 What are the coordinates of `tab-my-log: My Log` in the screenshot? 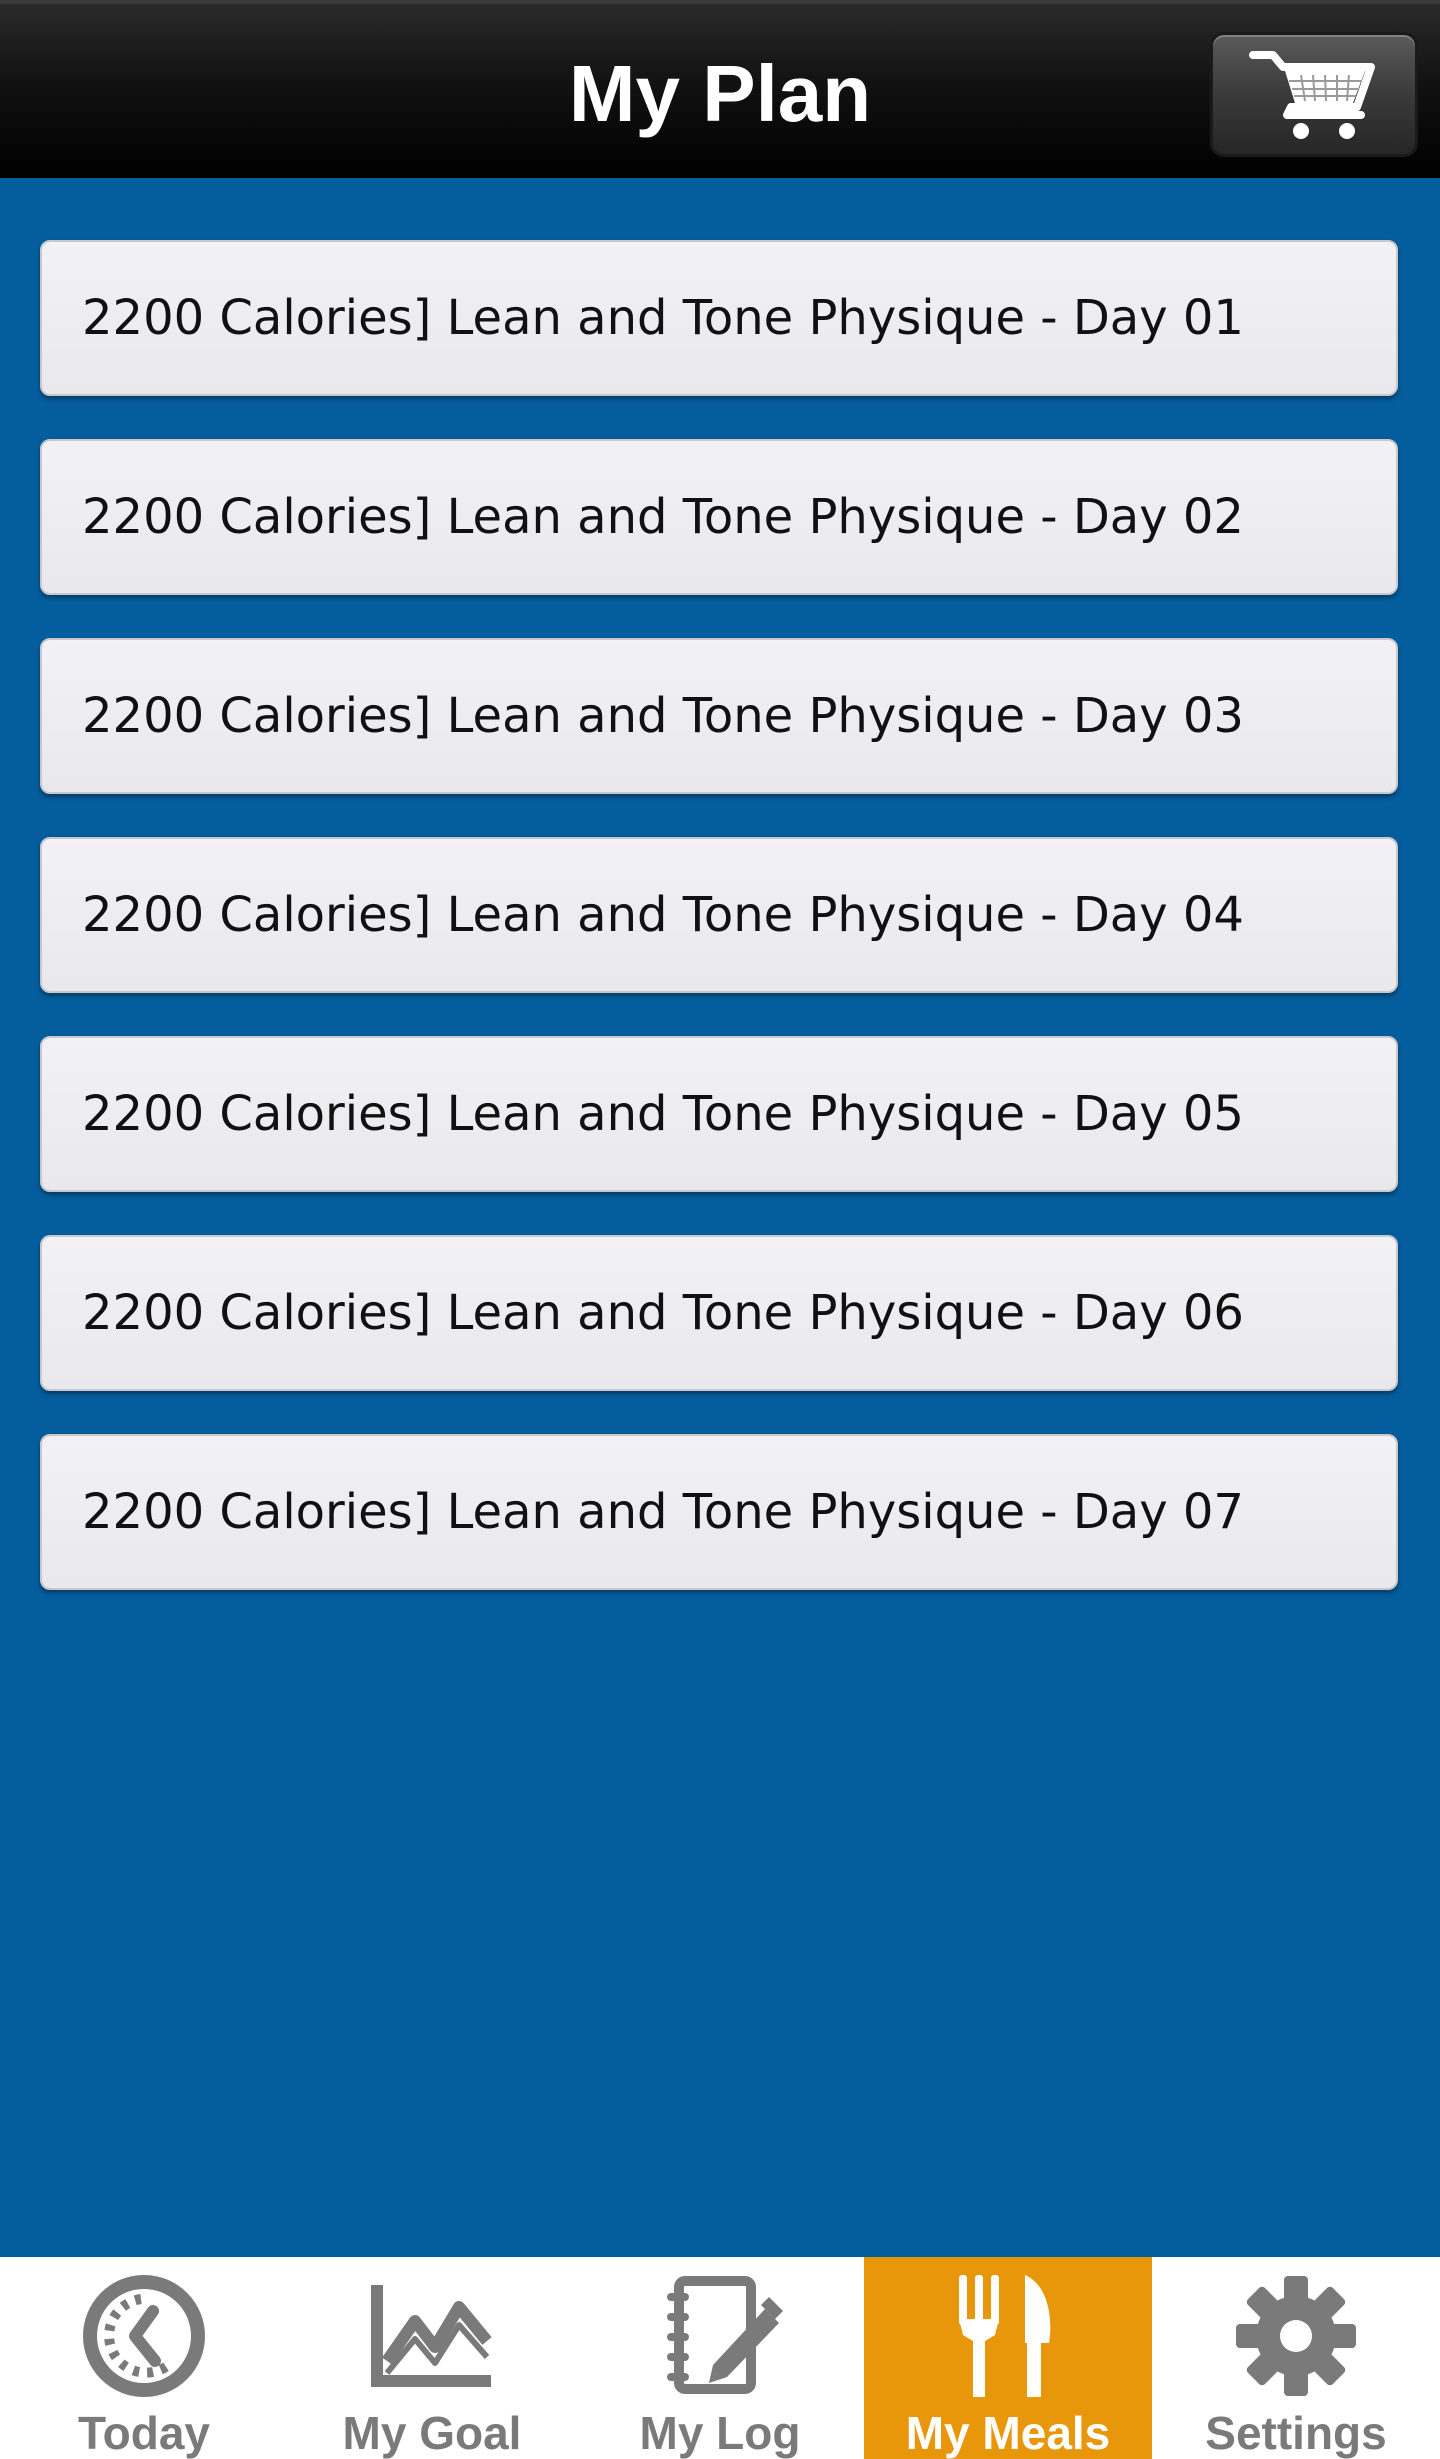 It's located at (720, 2358).